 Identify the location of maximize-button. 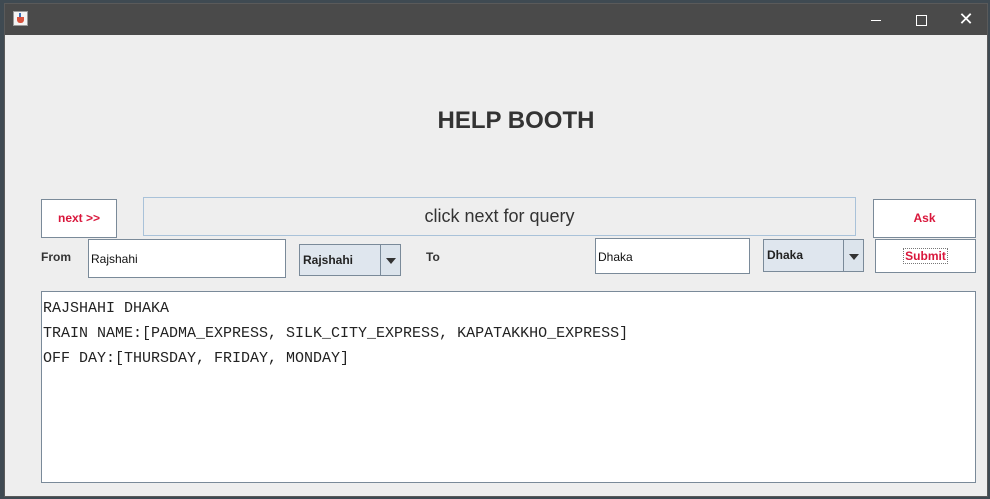
(921, 19).